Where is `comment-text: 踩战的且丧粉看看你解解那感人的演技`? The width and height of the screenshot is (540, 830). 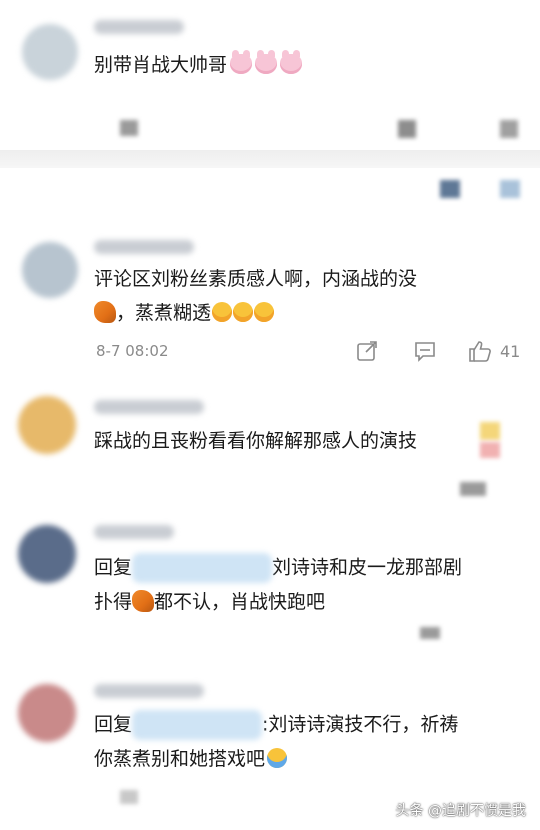
comment-text: 踩战的且丧粉看看你解解那感人的演技 is located at coordinates (256, 441).